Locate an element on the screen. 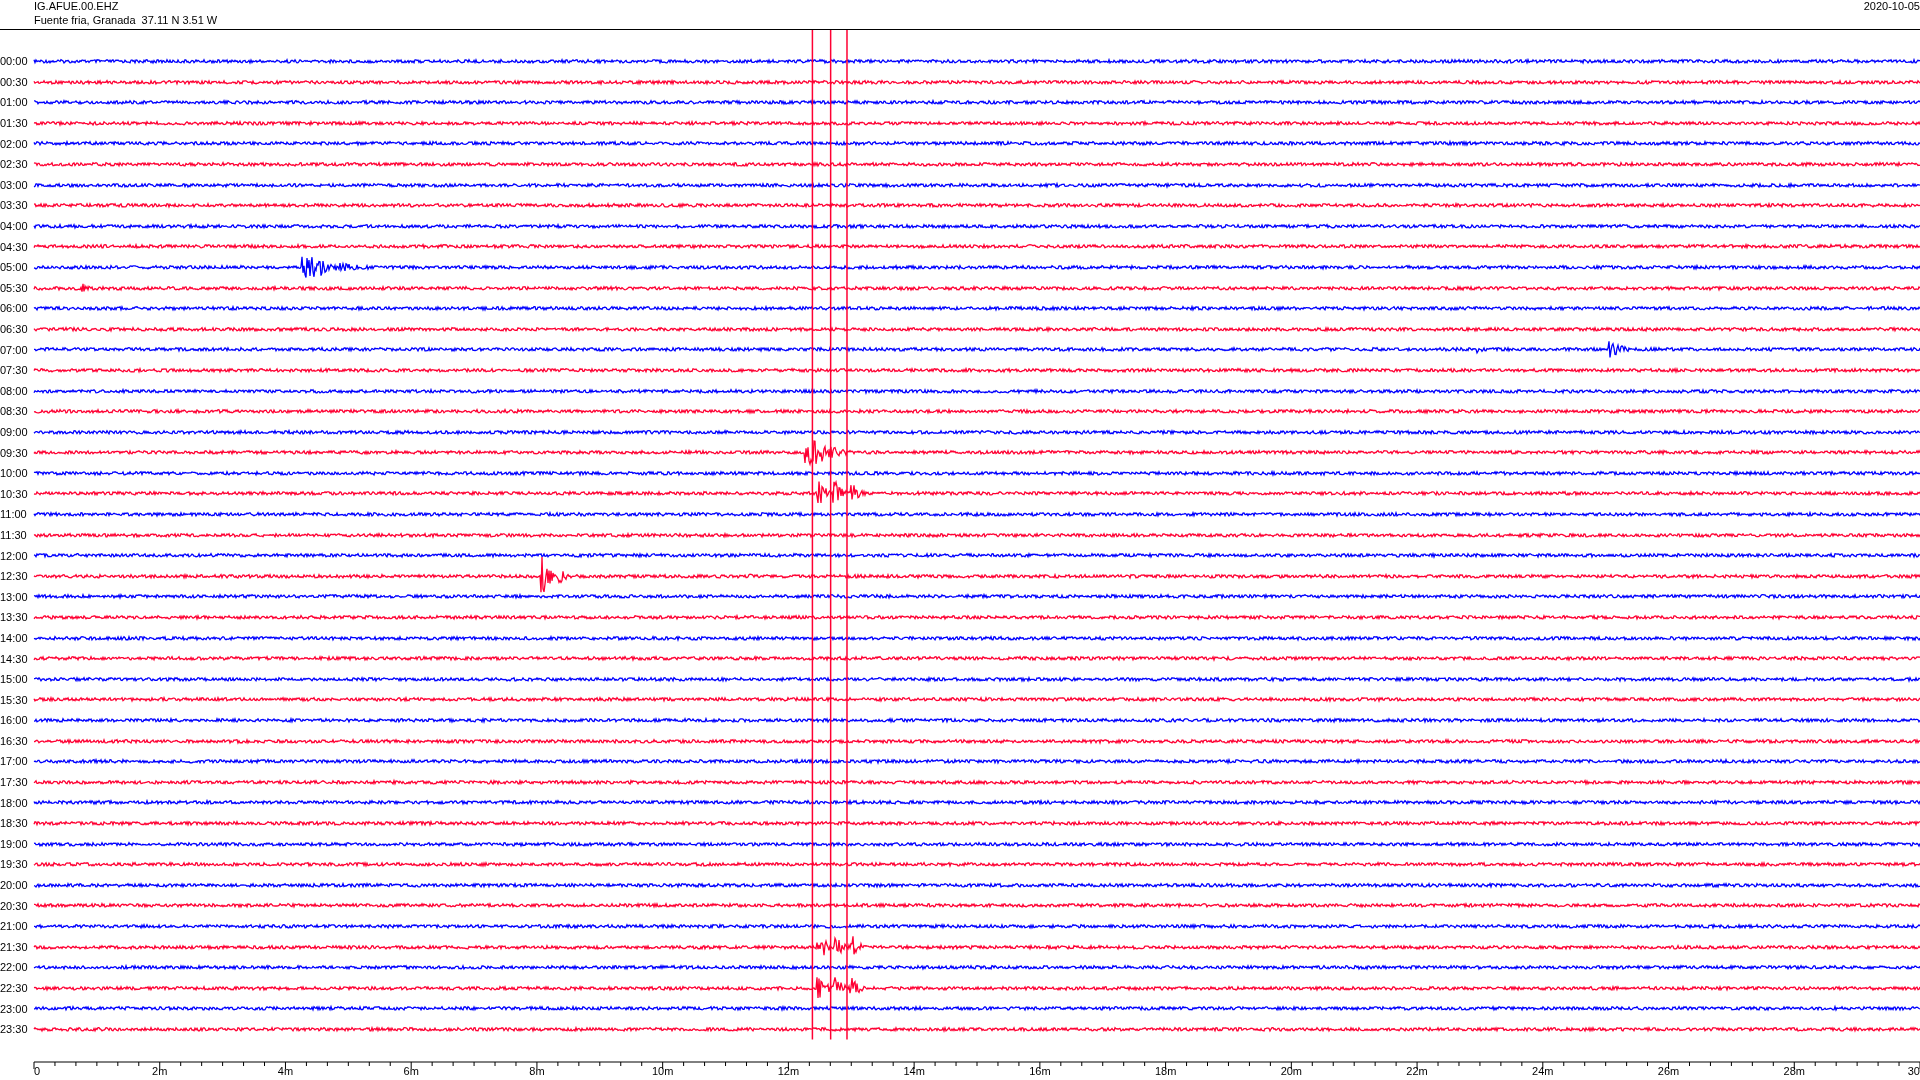 The image size is (1920, 1080). time-label: 21:30 is located at coordinates (14, 946).